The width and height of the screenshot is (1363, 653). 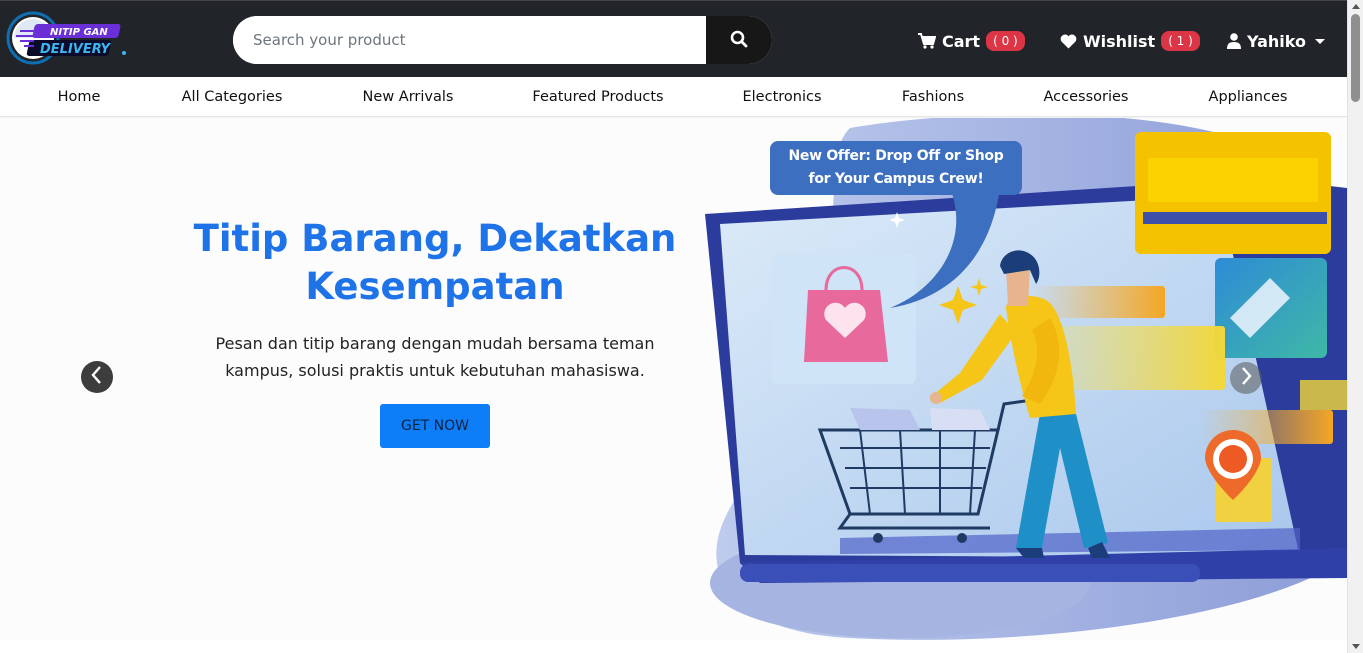 I want to click on page-bottom, so click(x=673, y=646).